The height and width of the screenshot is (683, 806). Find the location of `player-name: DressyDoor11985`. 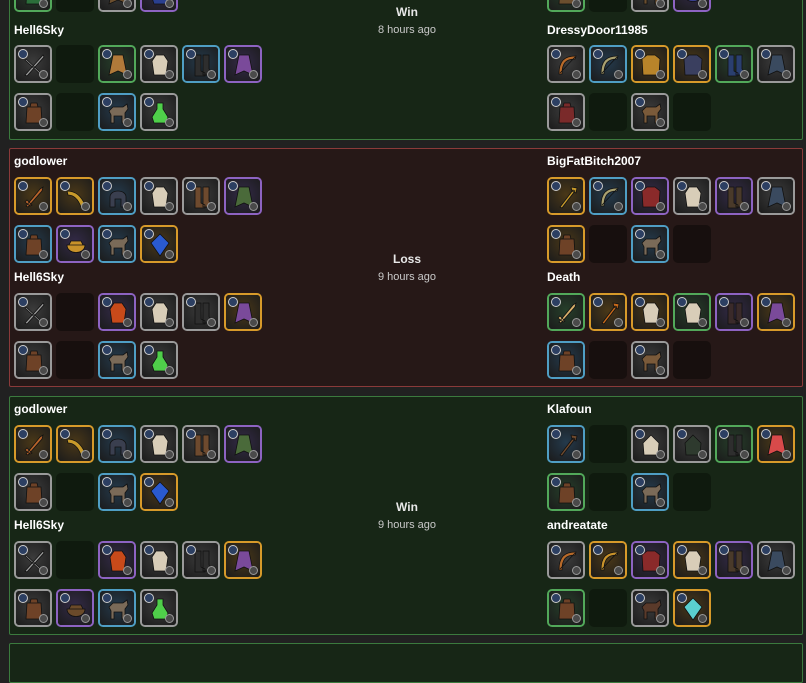

player-name: DressyDoor11985 is located at coordinates (597, 30).